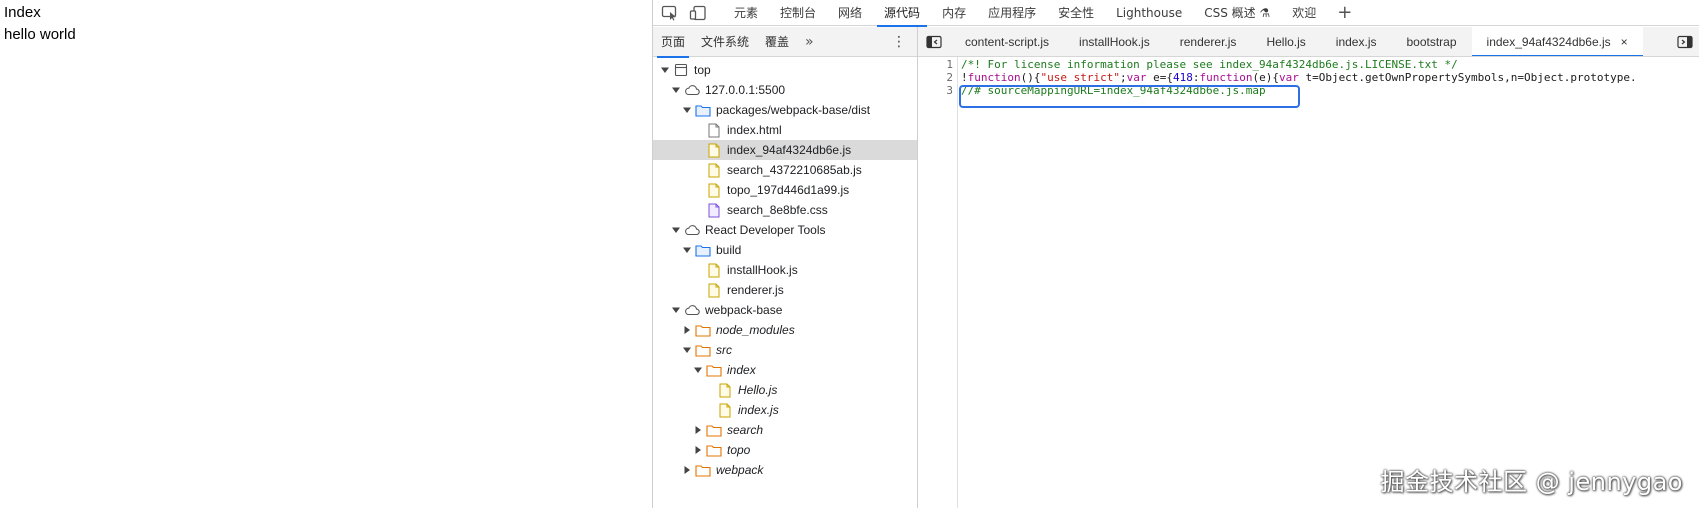 The width and height of the screenshot is (1699, 508). What do you see at coordinates (785, 190) in the screenshot?
I see `tree-item: topo_197d446d1a99.js` at bounding box center [785, 190].